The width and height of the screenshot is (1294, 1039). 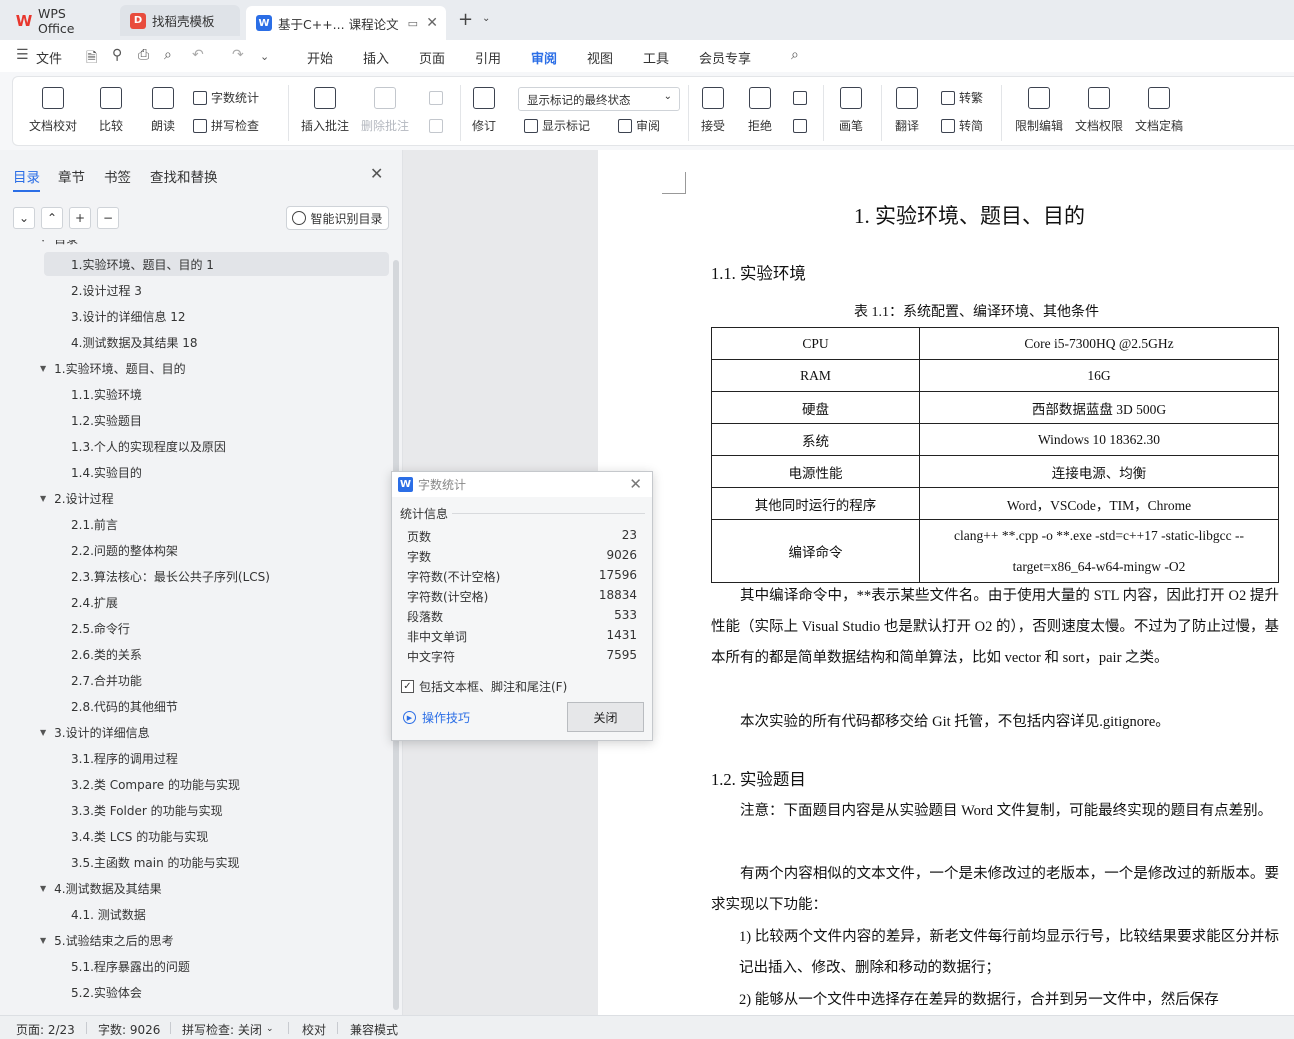 What do you see at coordinates (851, 110) in the screenshot?
I see `pen-button: 画笔` at bounding box center [851, 110].